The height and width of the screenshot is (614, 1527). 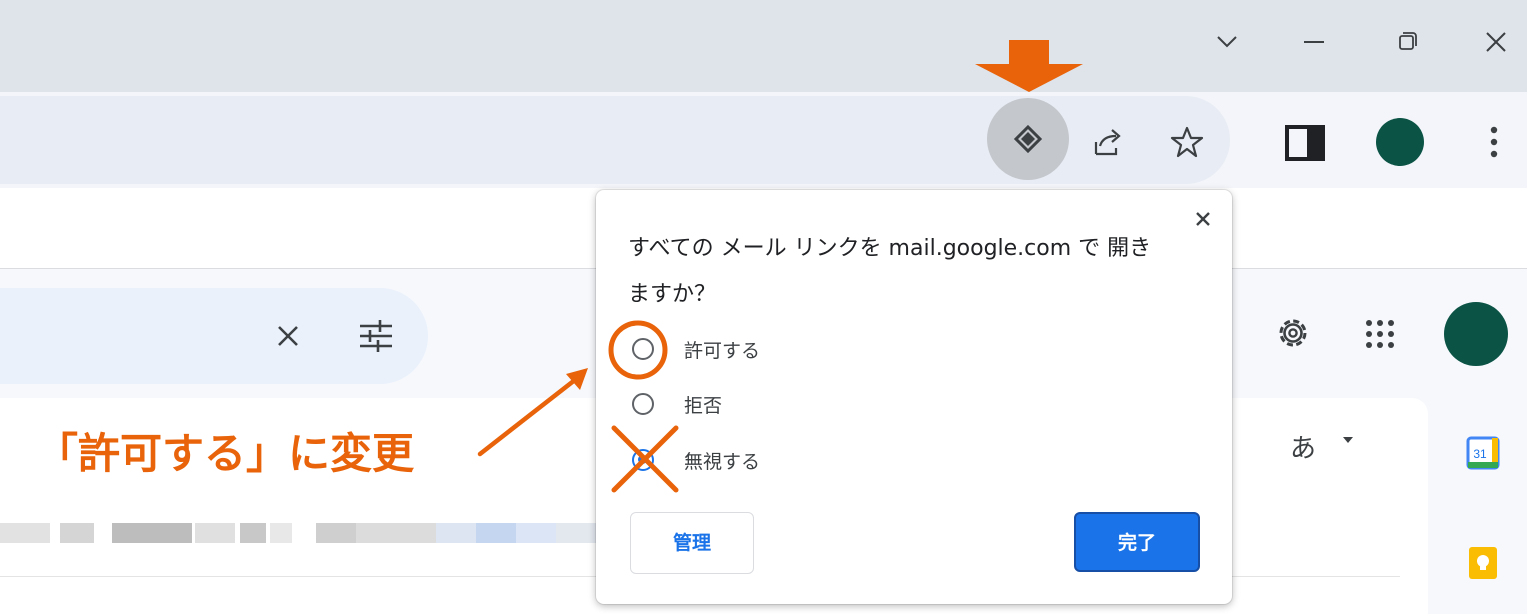 What do you see at coordinates (1380, 334) in the screenshot?
I see `apps-grid-icon` at bounding box center [1380, 334].